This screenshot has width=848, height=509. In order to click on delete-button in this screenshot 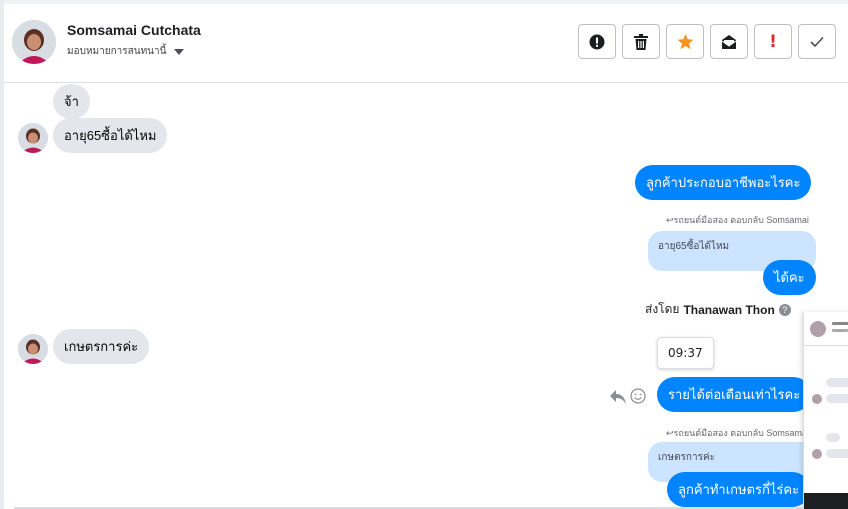, I will do `click(641, 41)`.